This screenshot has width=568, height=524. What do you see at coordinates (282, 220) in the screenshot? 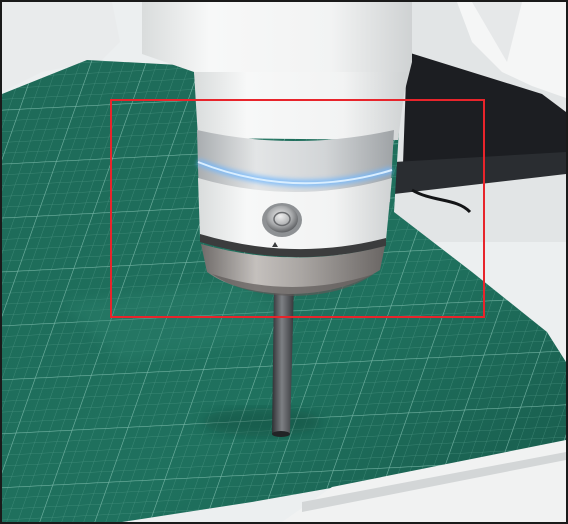
I see `button-icon` at bounding box center [282, 220].